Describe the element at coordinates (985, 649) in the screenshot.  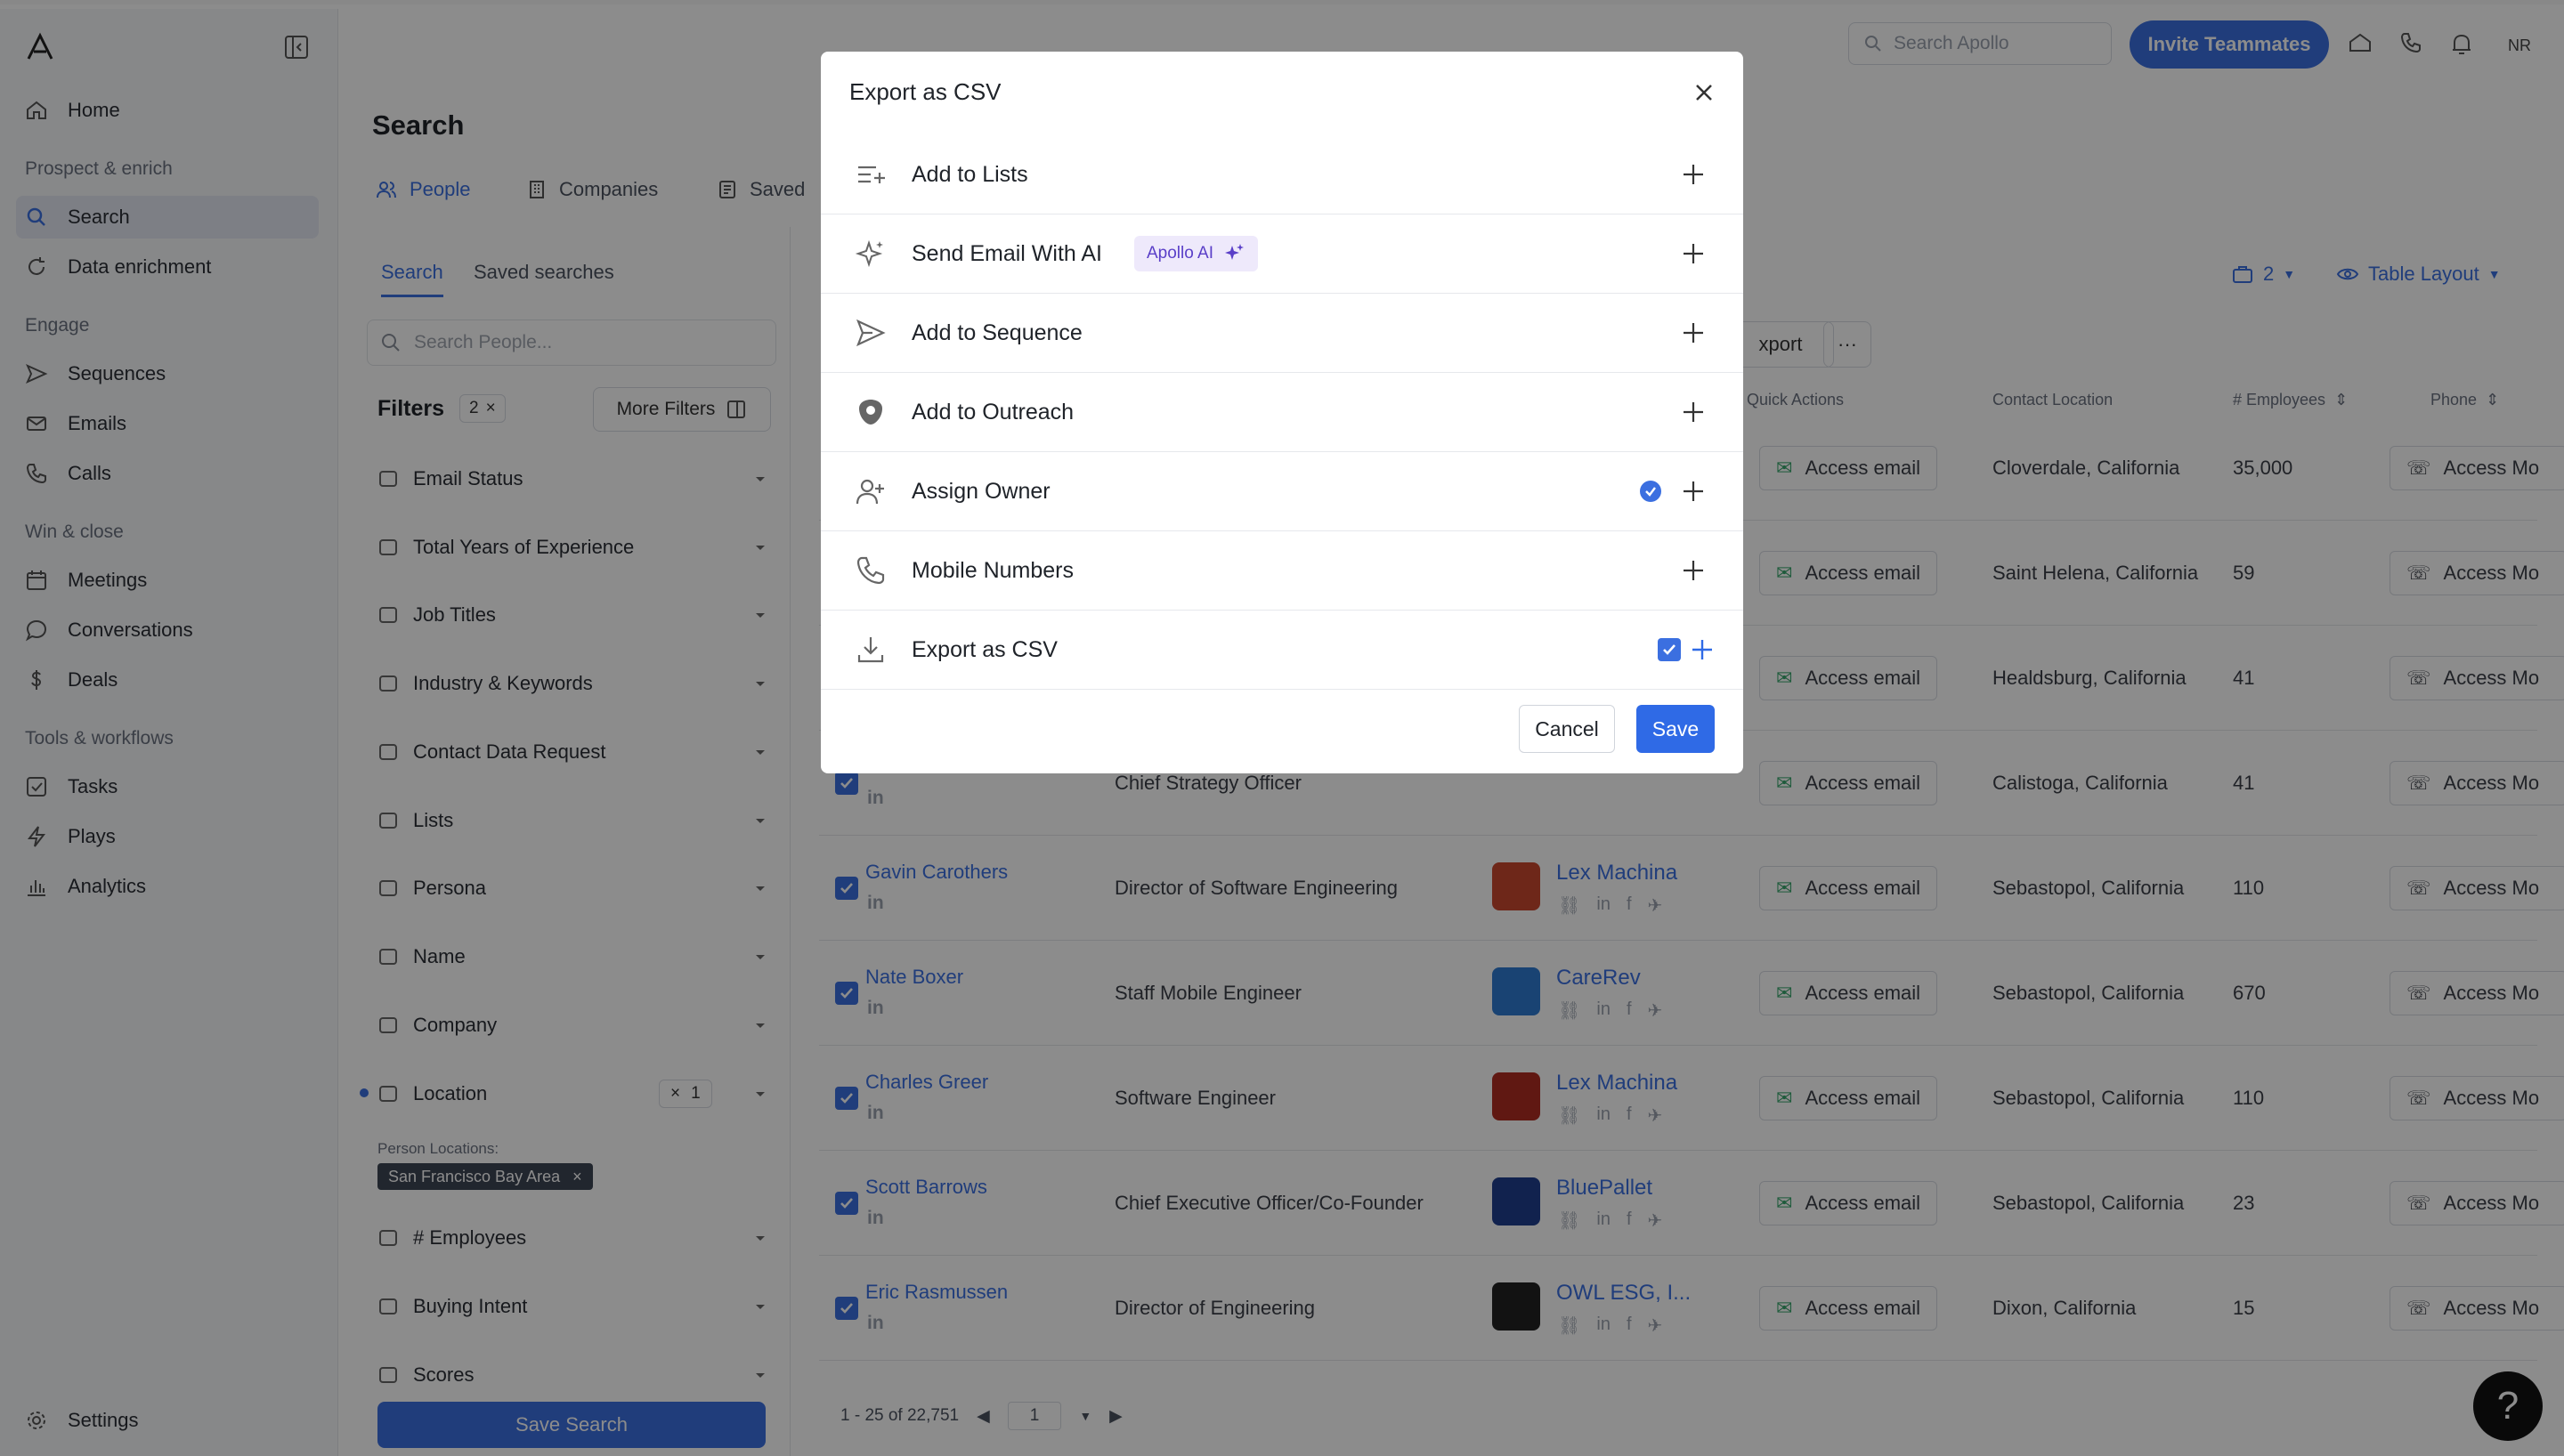
I see `option-label: Export as CSV` at that location.